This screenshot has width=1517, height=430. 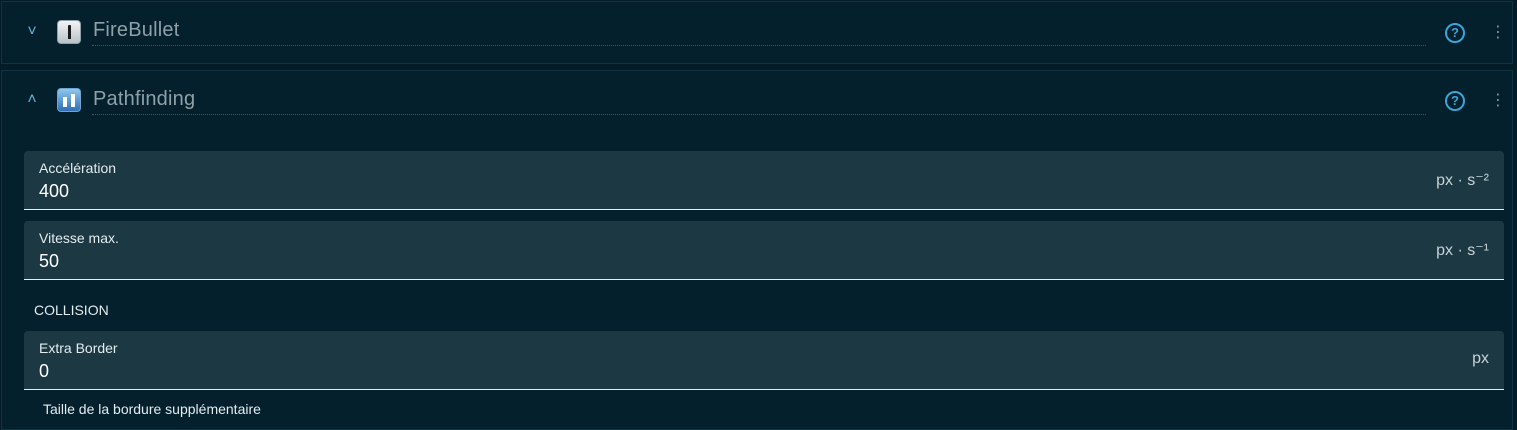 What do you see at coordinates (49, 261) in the screenshot?
I see `max-speed-value: 50` at bounding box center [49, 261].